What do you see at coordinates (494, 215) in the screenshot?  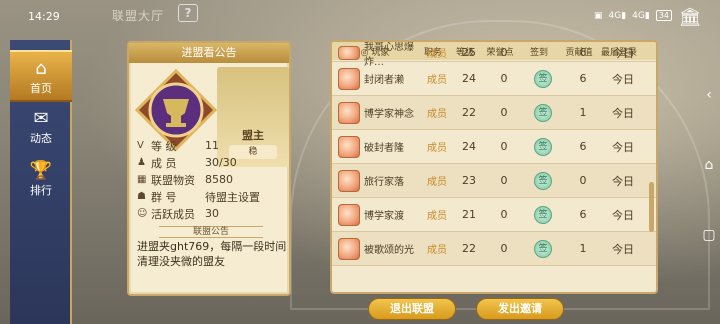 I see `table-row: 博学家渡 成员 21 0 签 6 今日` at bounding box center [494, 215].